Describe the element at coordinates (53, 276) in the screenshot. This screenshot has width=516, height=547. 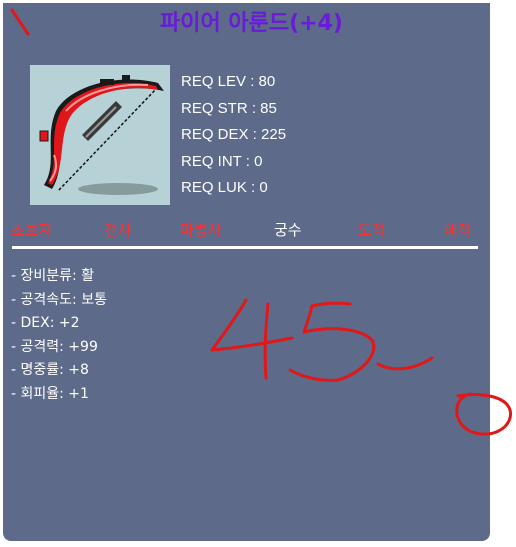
I see `stat-category: - 장비분류: 활` at that location.